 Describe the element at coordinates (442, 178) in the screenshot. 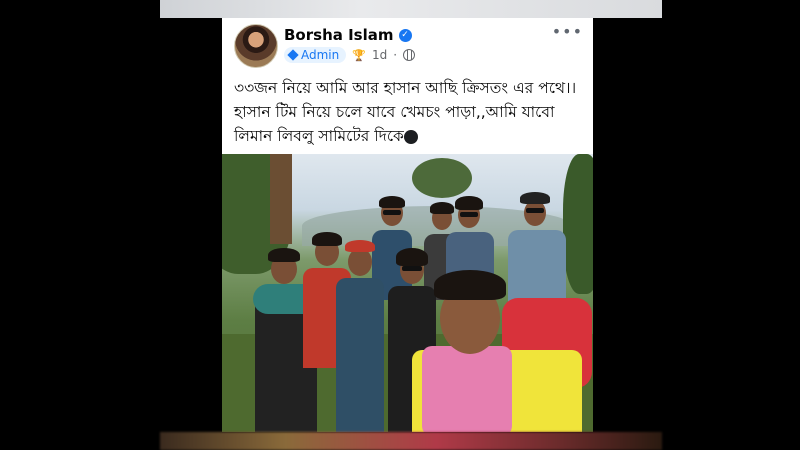

I see `palm-tree` at that location.